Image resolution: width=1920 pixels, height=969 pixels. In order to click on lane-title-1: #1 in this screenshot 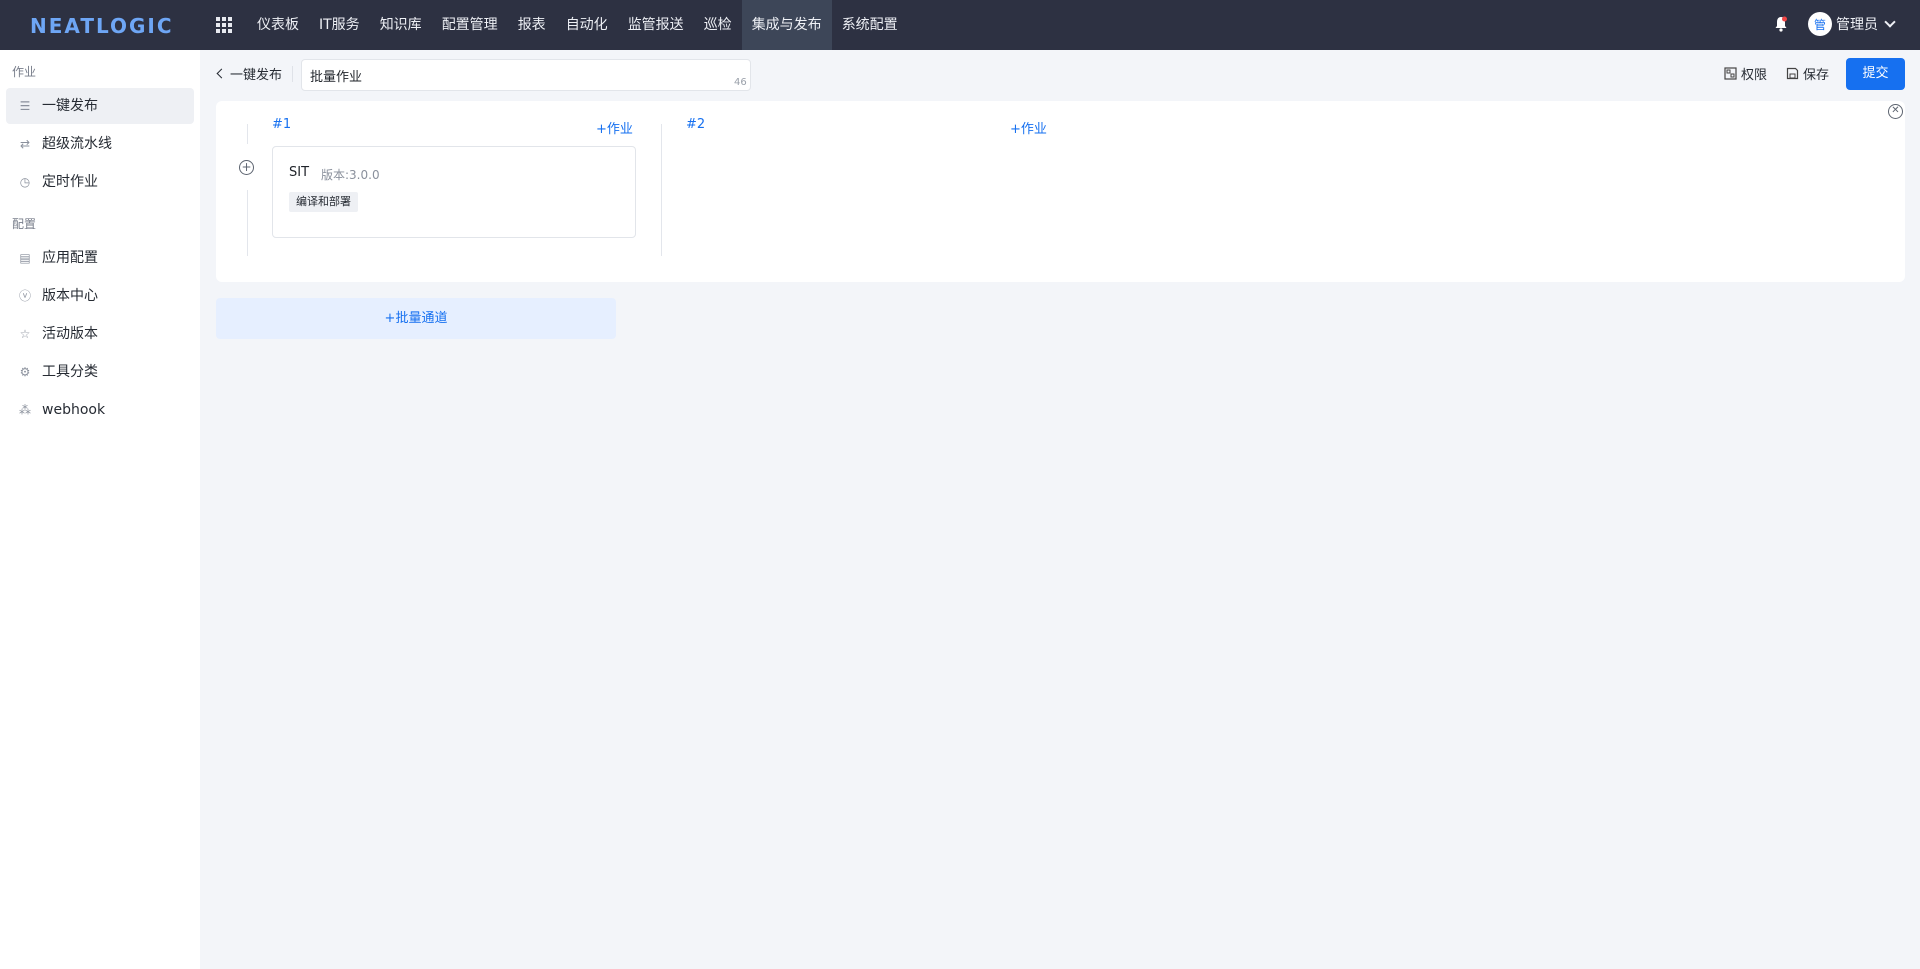, I will do `click(282, 124)`.